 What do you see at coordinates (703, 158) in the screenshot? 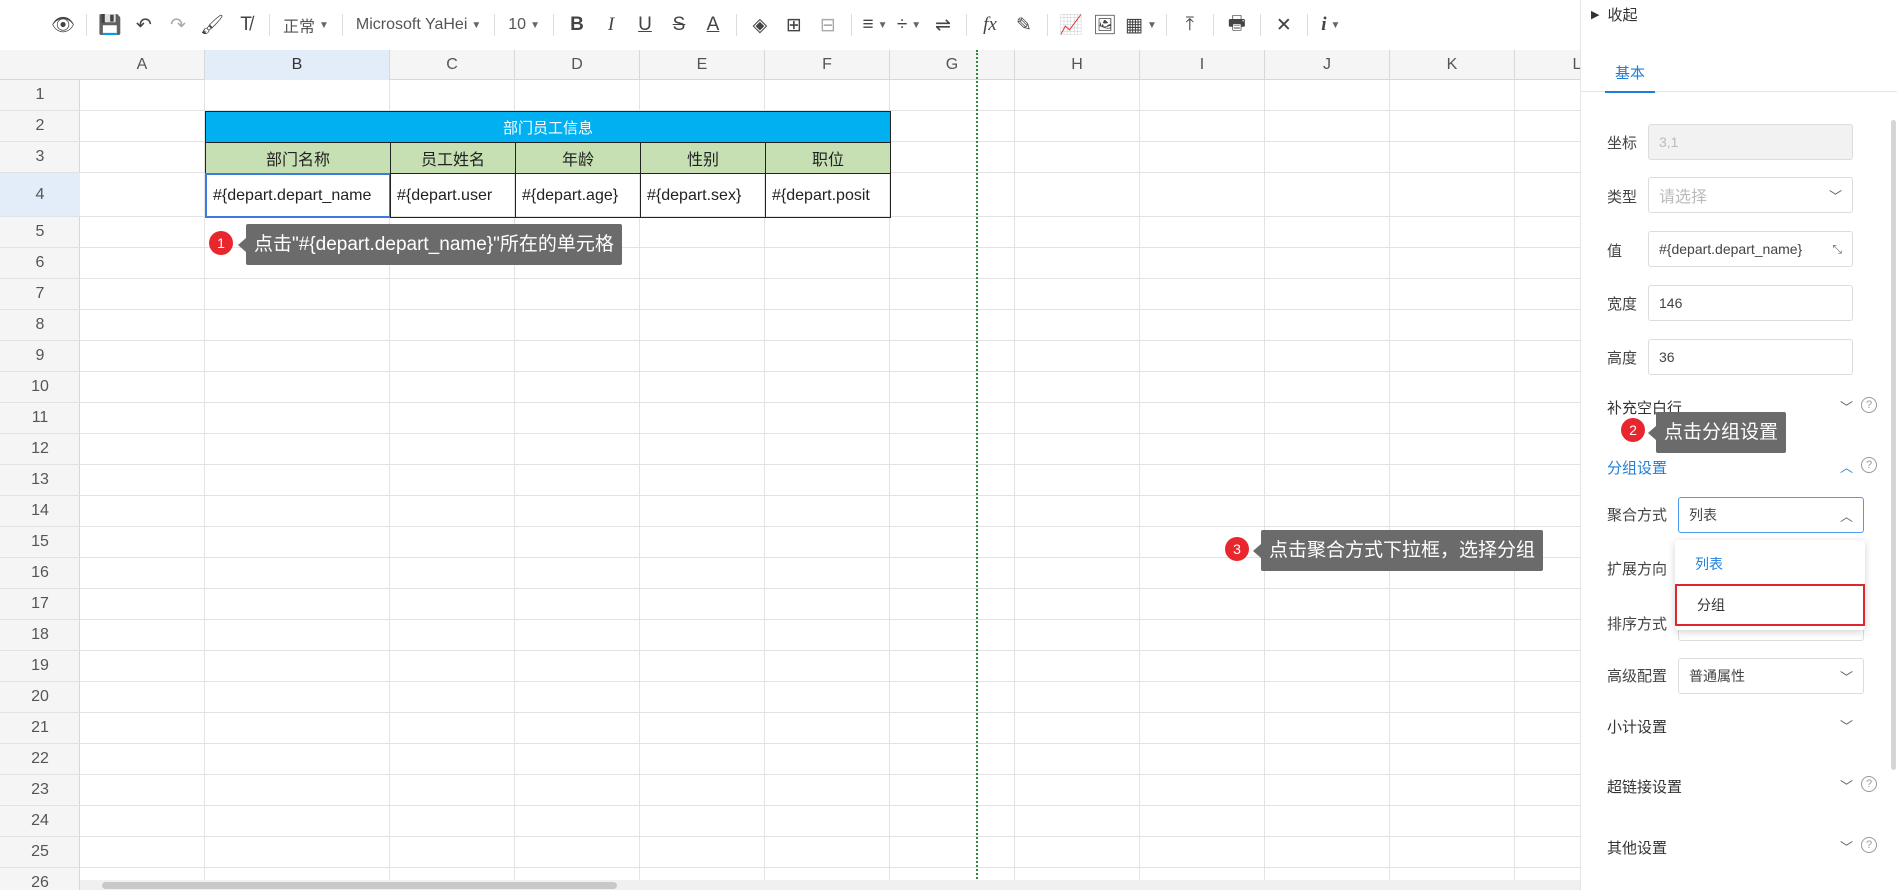
I see `header-cell: 性别` at bounding box center [703, 158].